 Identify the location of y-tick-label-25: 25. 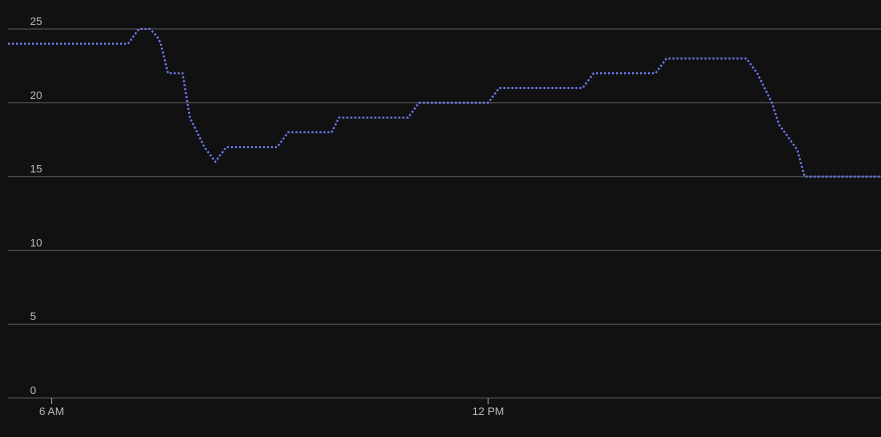
(36, 22).